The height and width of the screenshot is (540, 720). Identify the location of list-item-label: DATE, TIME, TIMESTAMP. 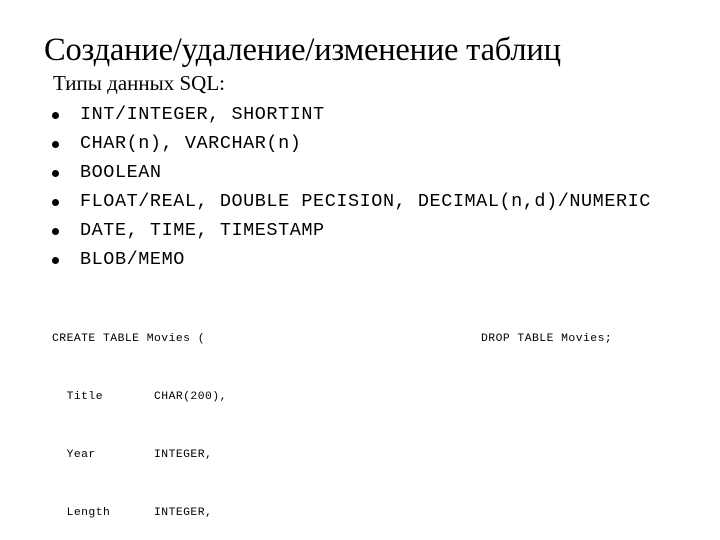
(202, 230).